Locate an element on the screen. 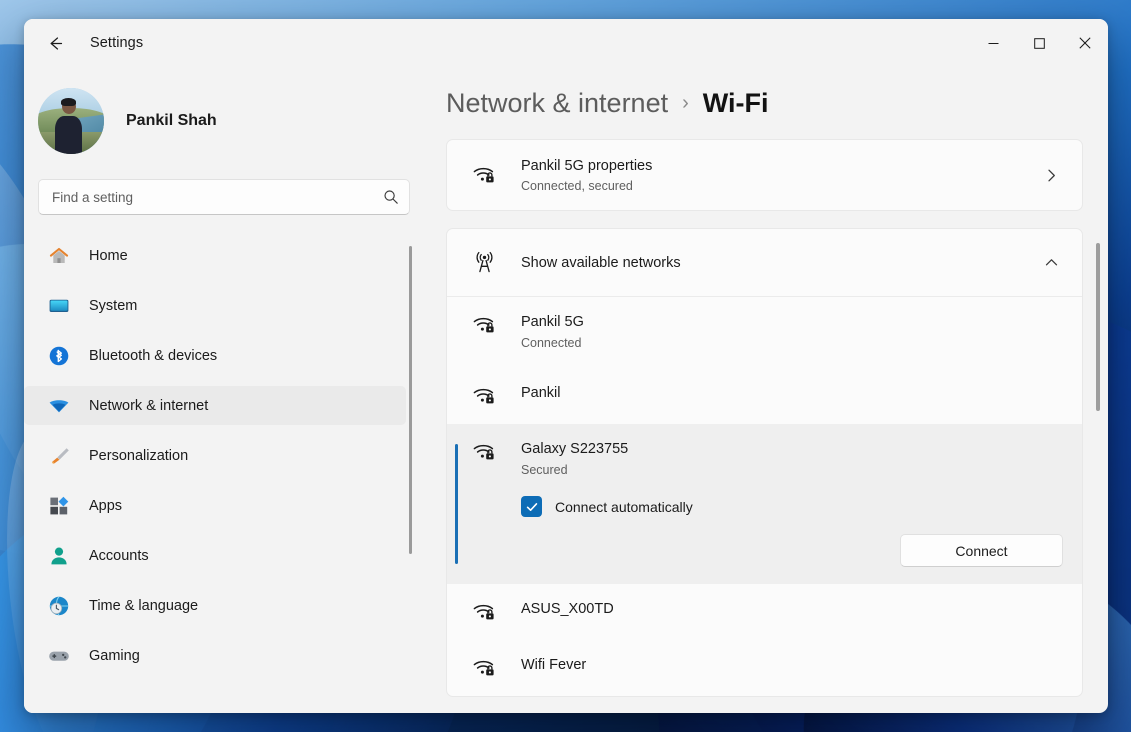  chevron-right-icon: › is located at coordinates (685, 102).